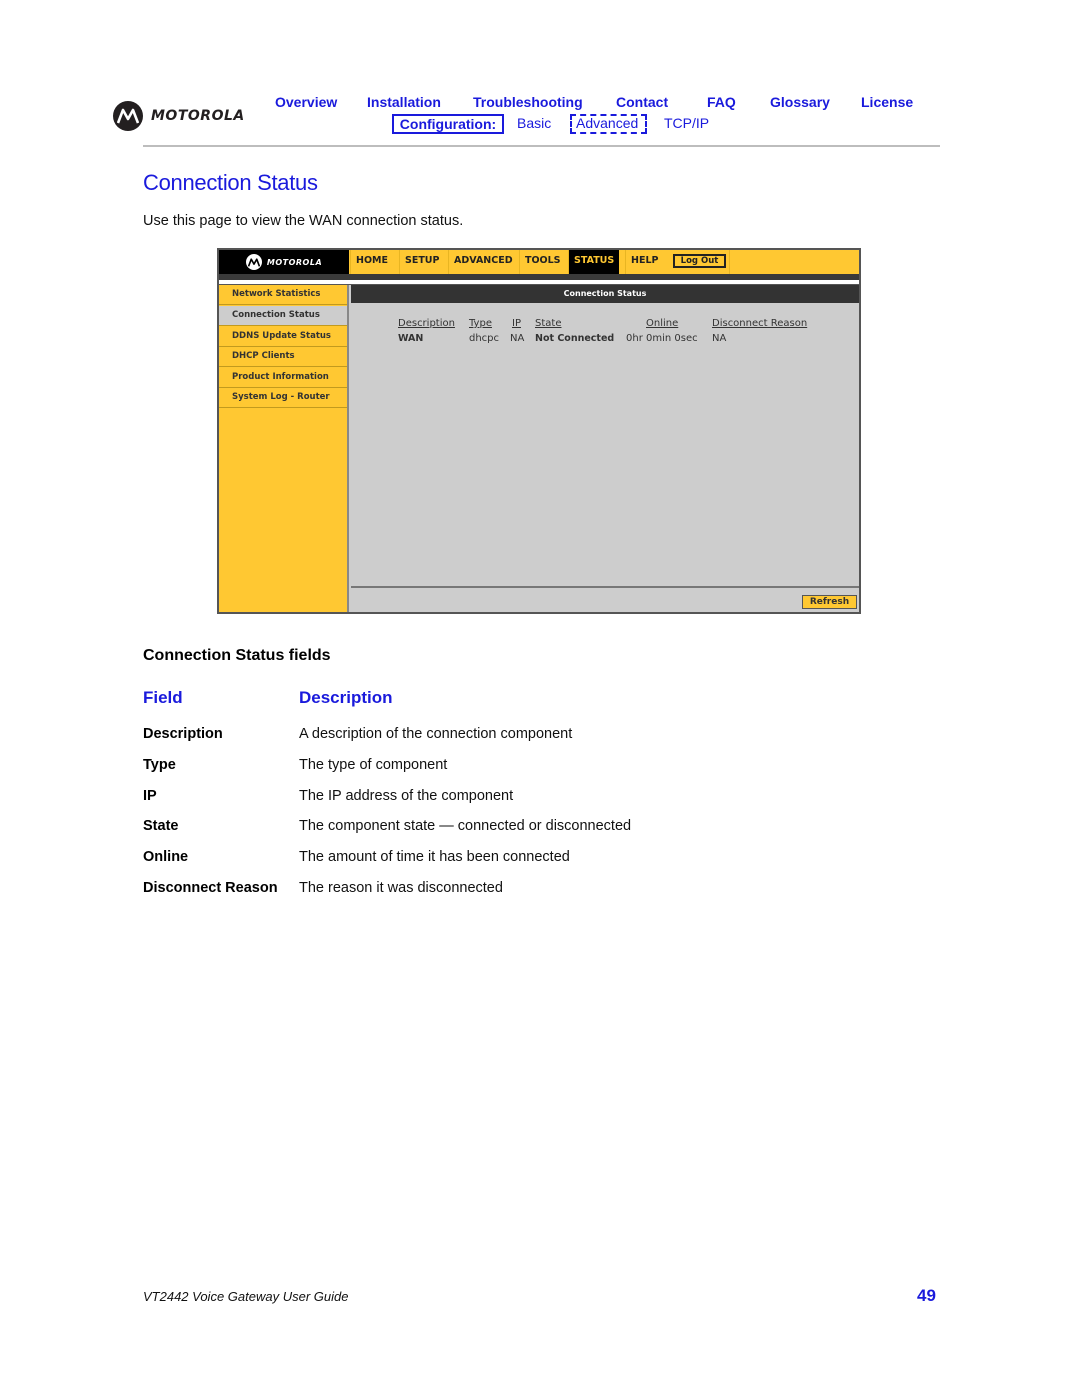  I want to click on router-brand-wordmark: MOTOROLA, so click(294, 262).